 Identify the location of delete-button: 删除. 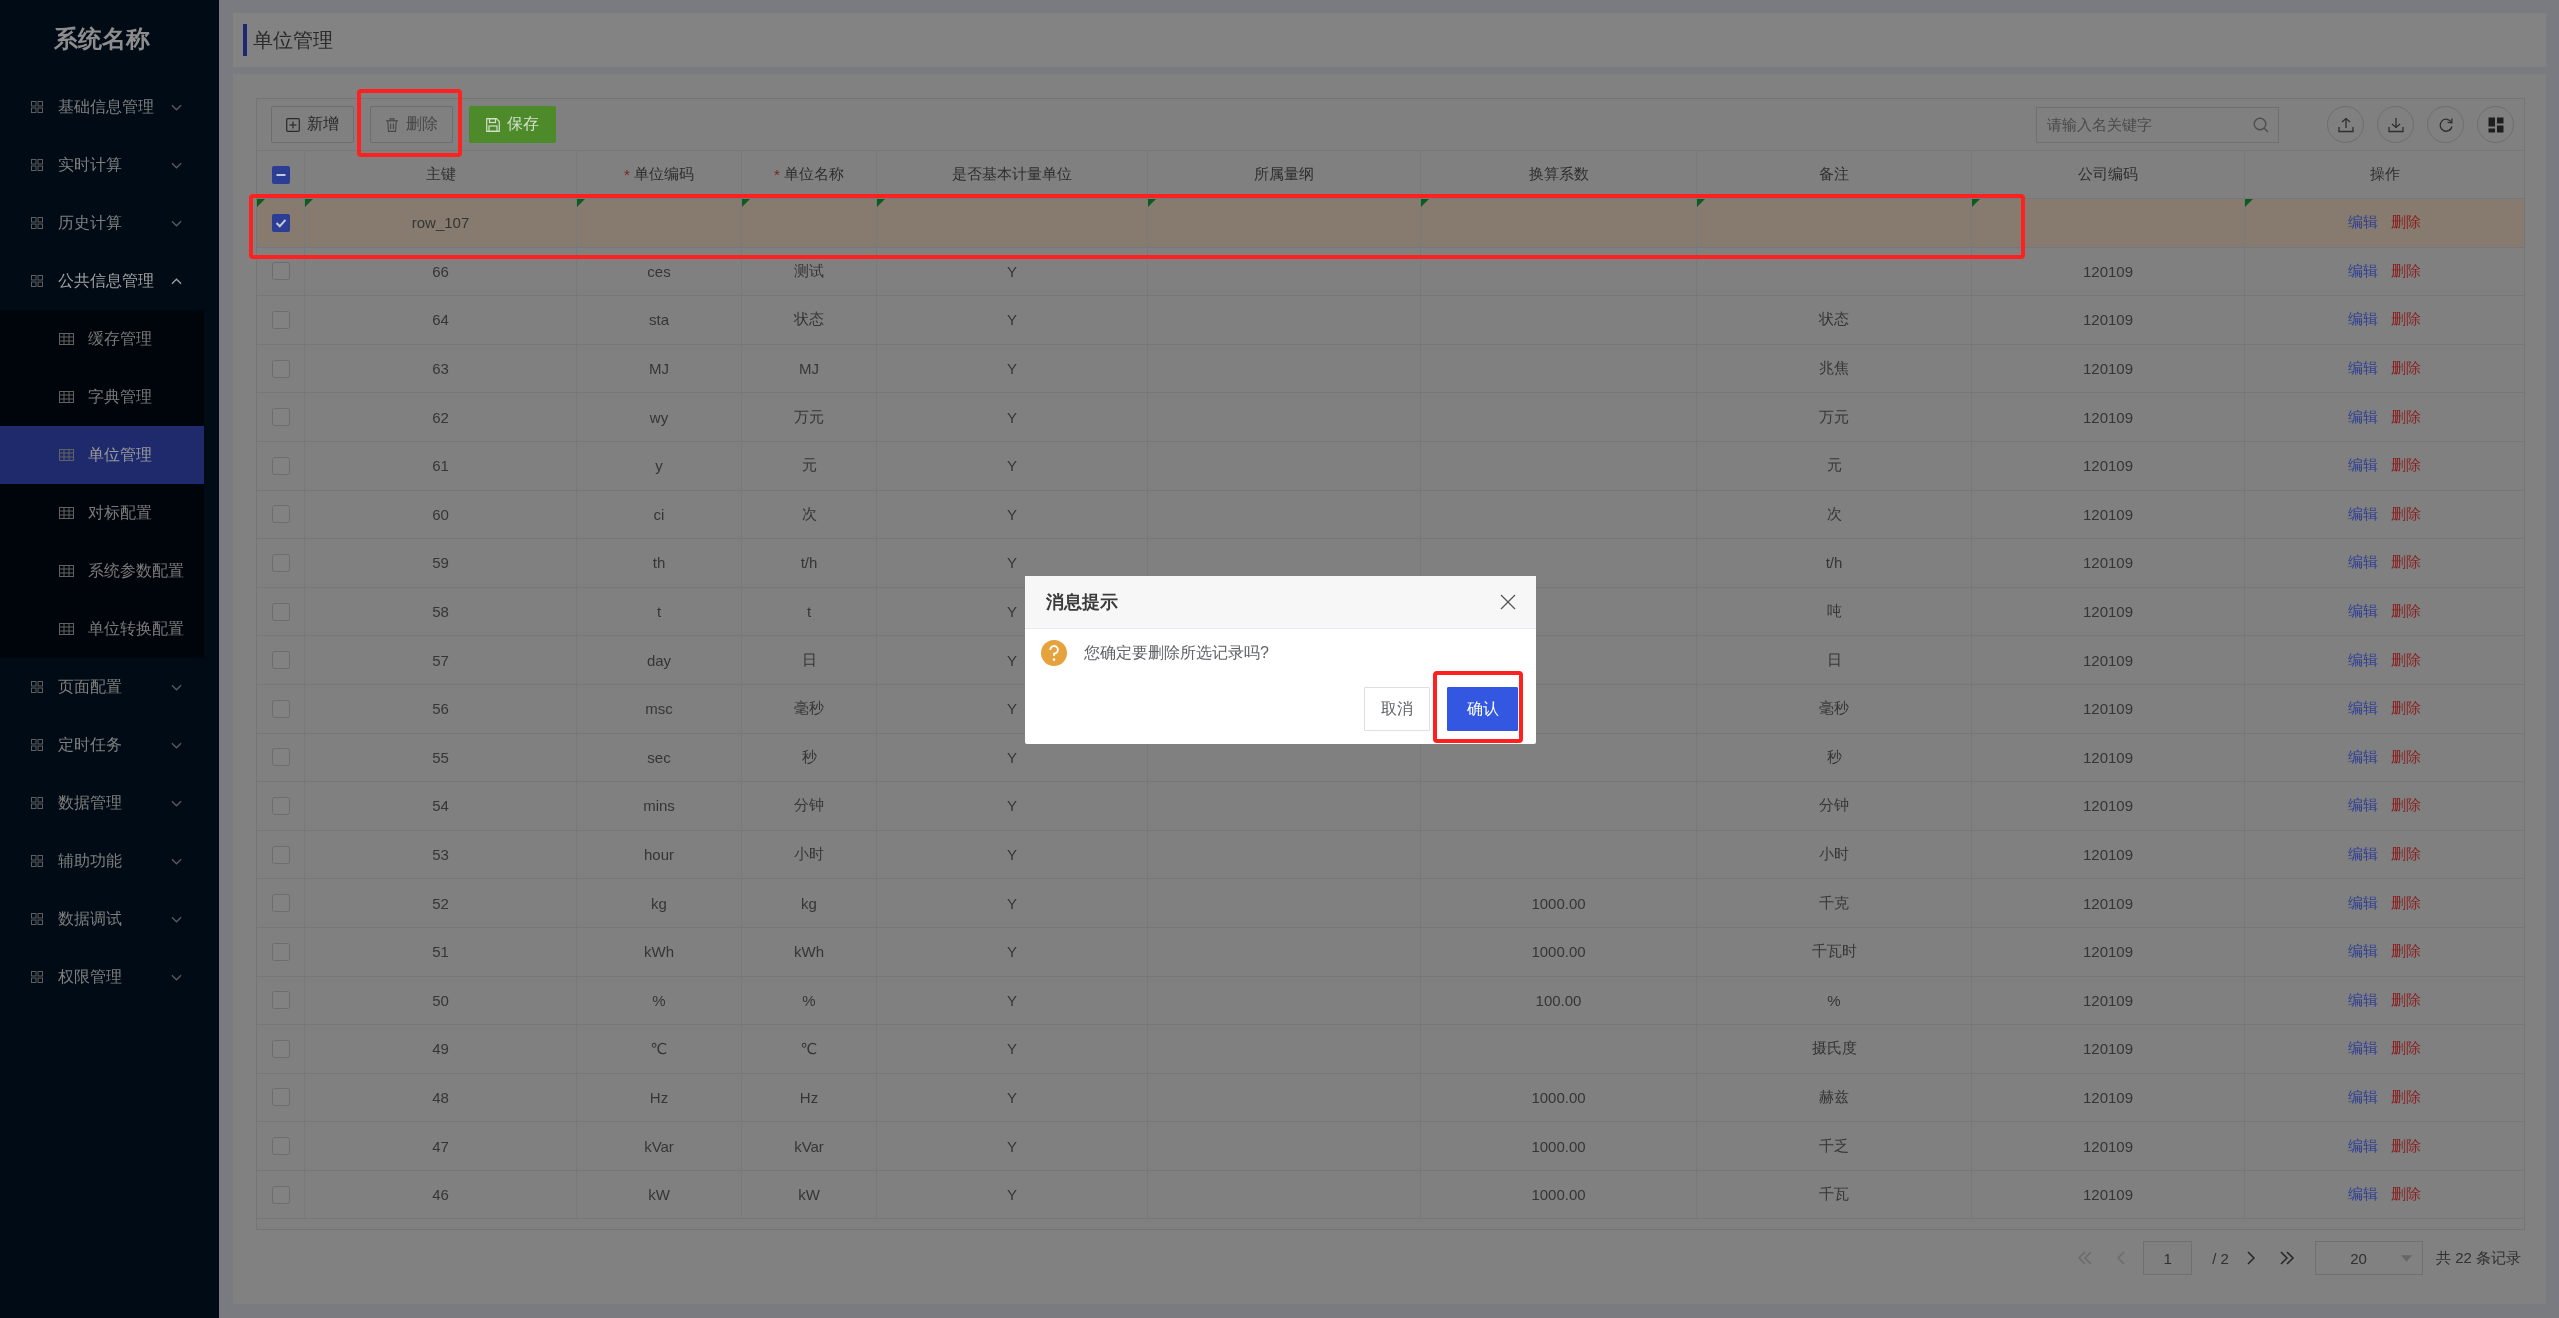
(411, 124).